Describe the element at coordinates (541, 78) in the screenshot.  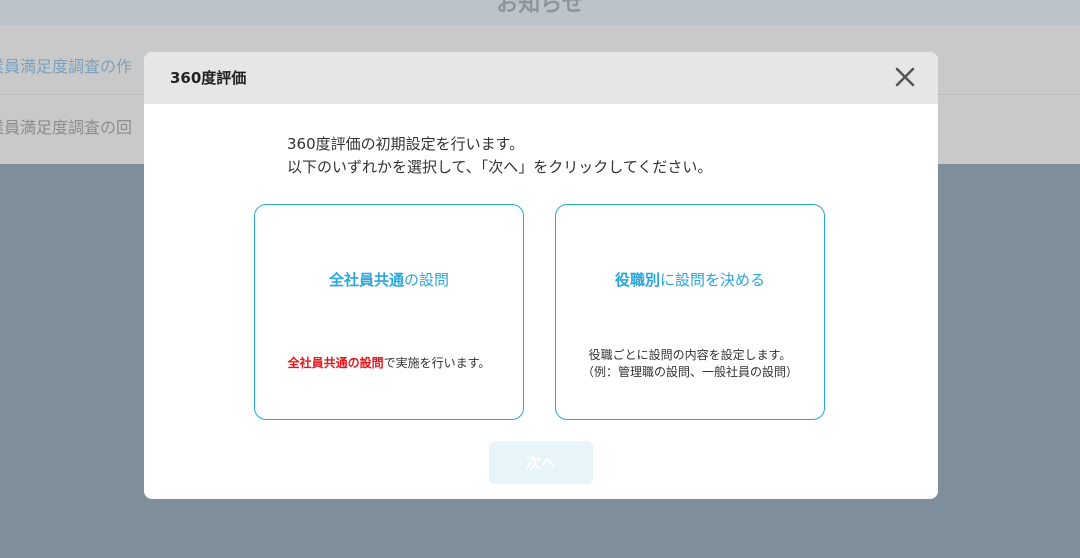
I see `modal-header: 360度評価` at that location.